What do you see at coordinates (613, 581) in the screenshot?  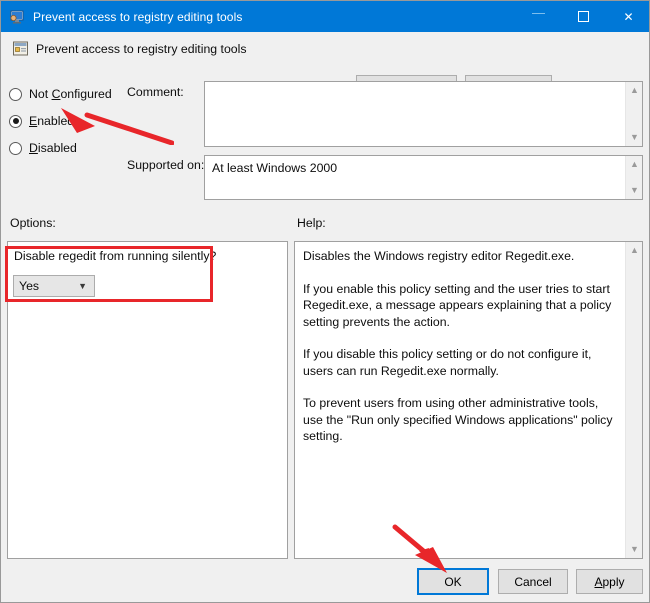 I see `apply-button-label: pply` at bounding box center [613, 581].